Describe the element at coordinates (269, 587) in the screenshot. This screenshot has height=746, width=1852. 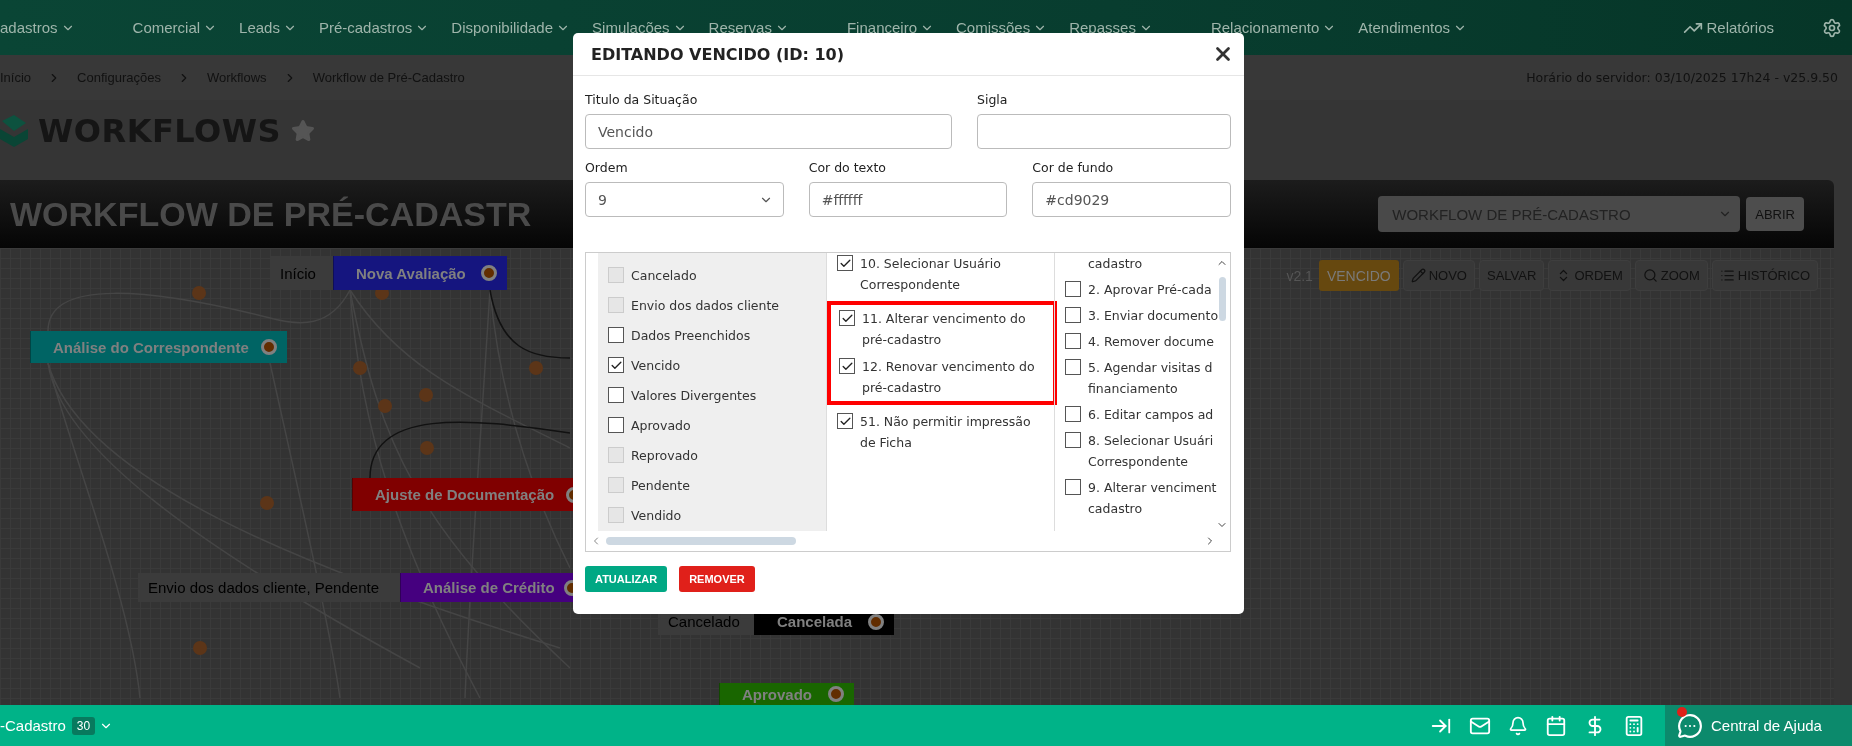
I see `node-tag: Envio dos dados cliente, Pendente` at that location.